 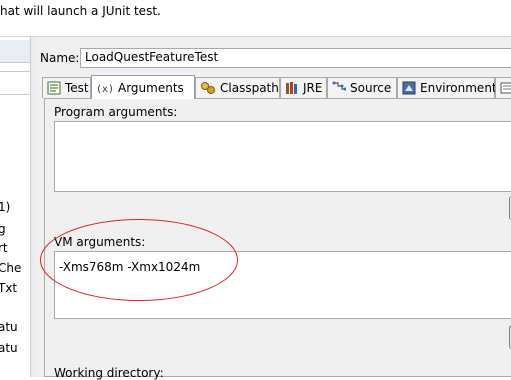 I want to click on tree-filter-field, so click(x=15, y=71).